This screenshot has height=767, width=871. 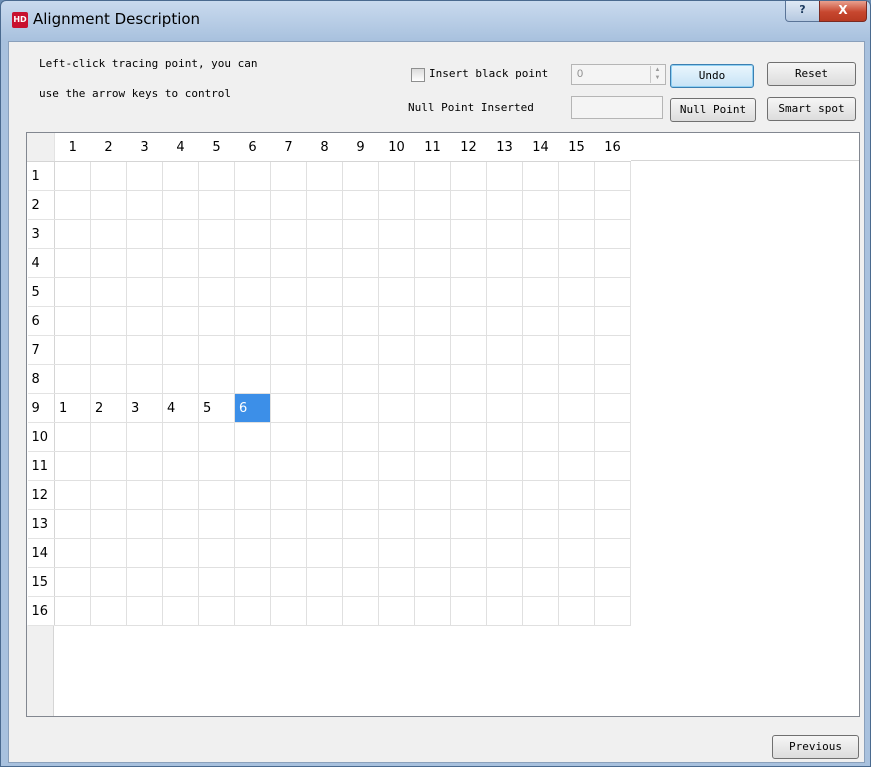 What do you see at coordinates (180, 147) in the screenshot?
I see `column-header: 4` at bounding box center [180, 147].